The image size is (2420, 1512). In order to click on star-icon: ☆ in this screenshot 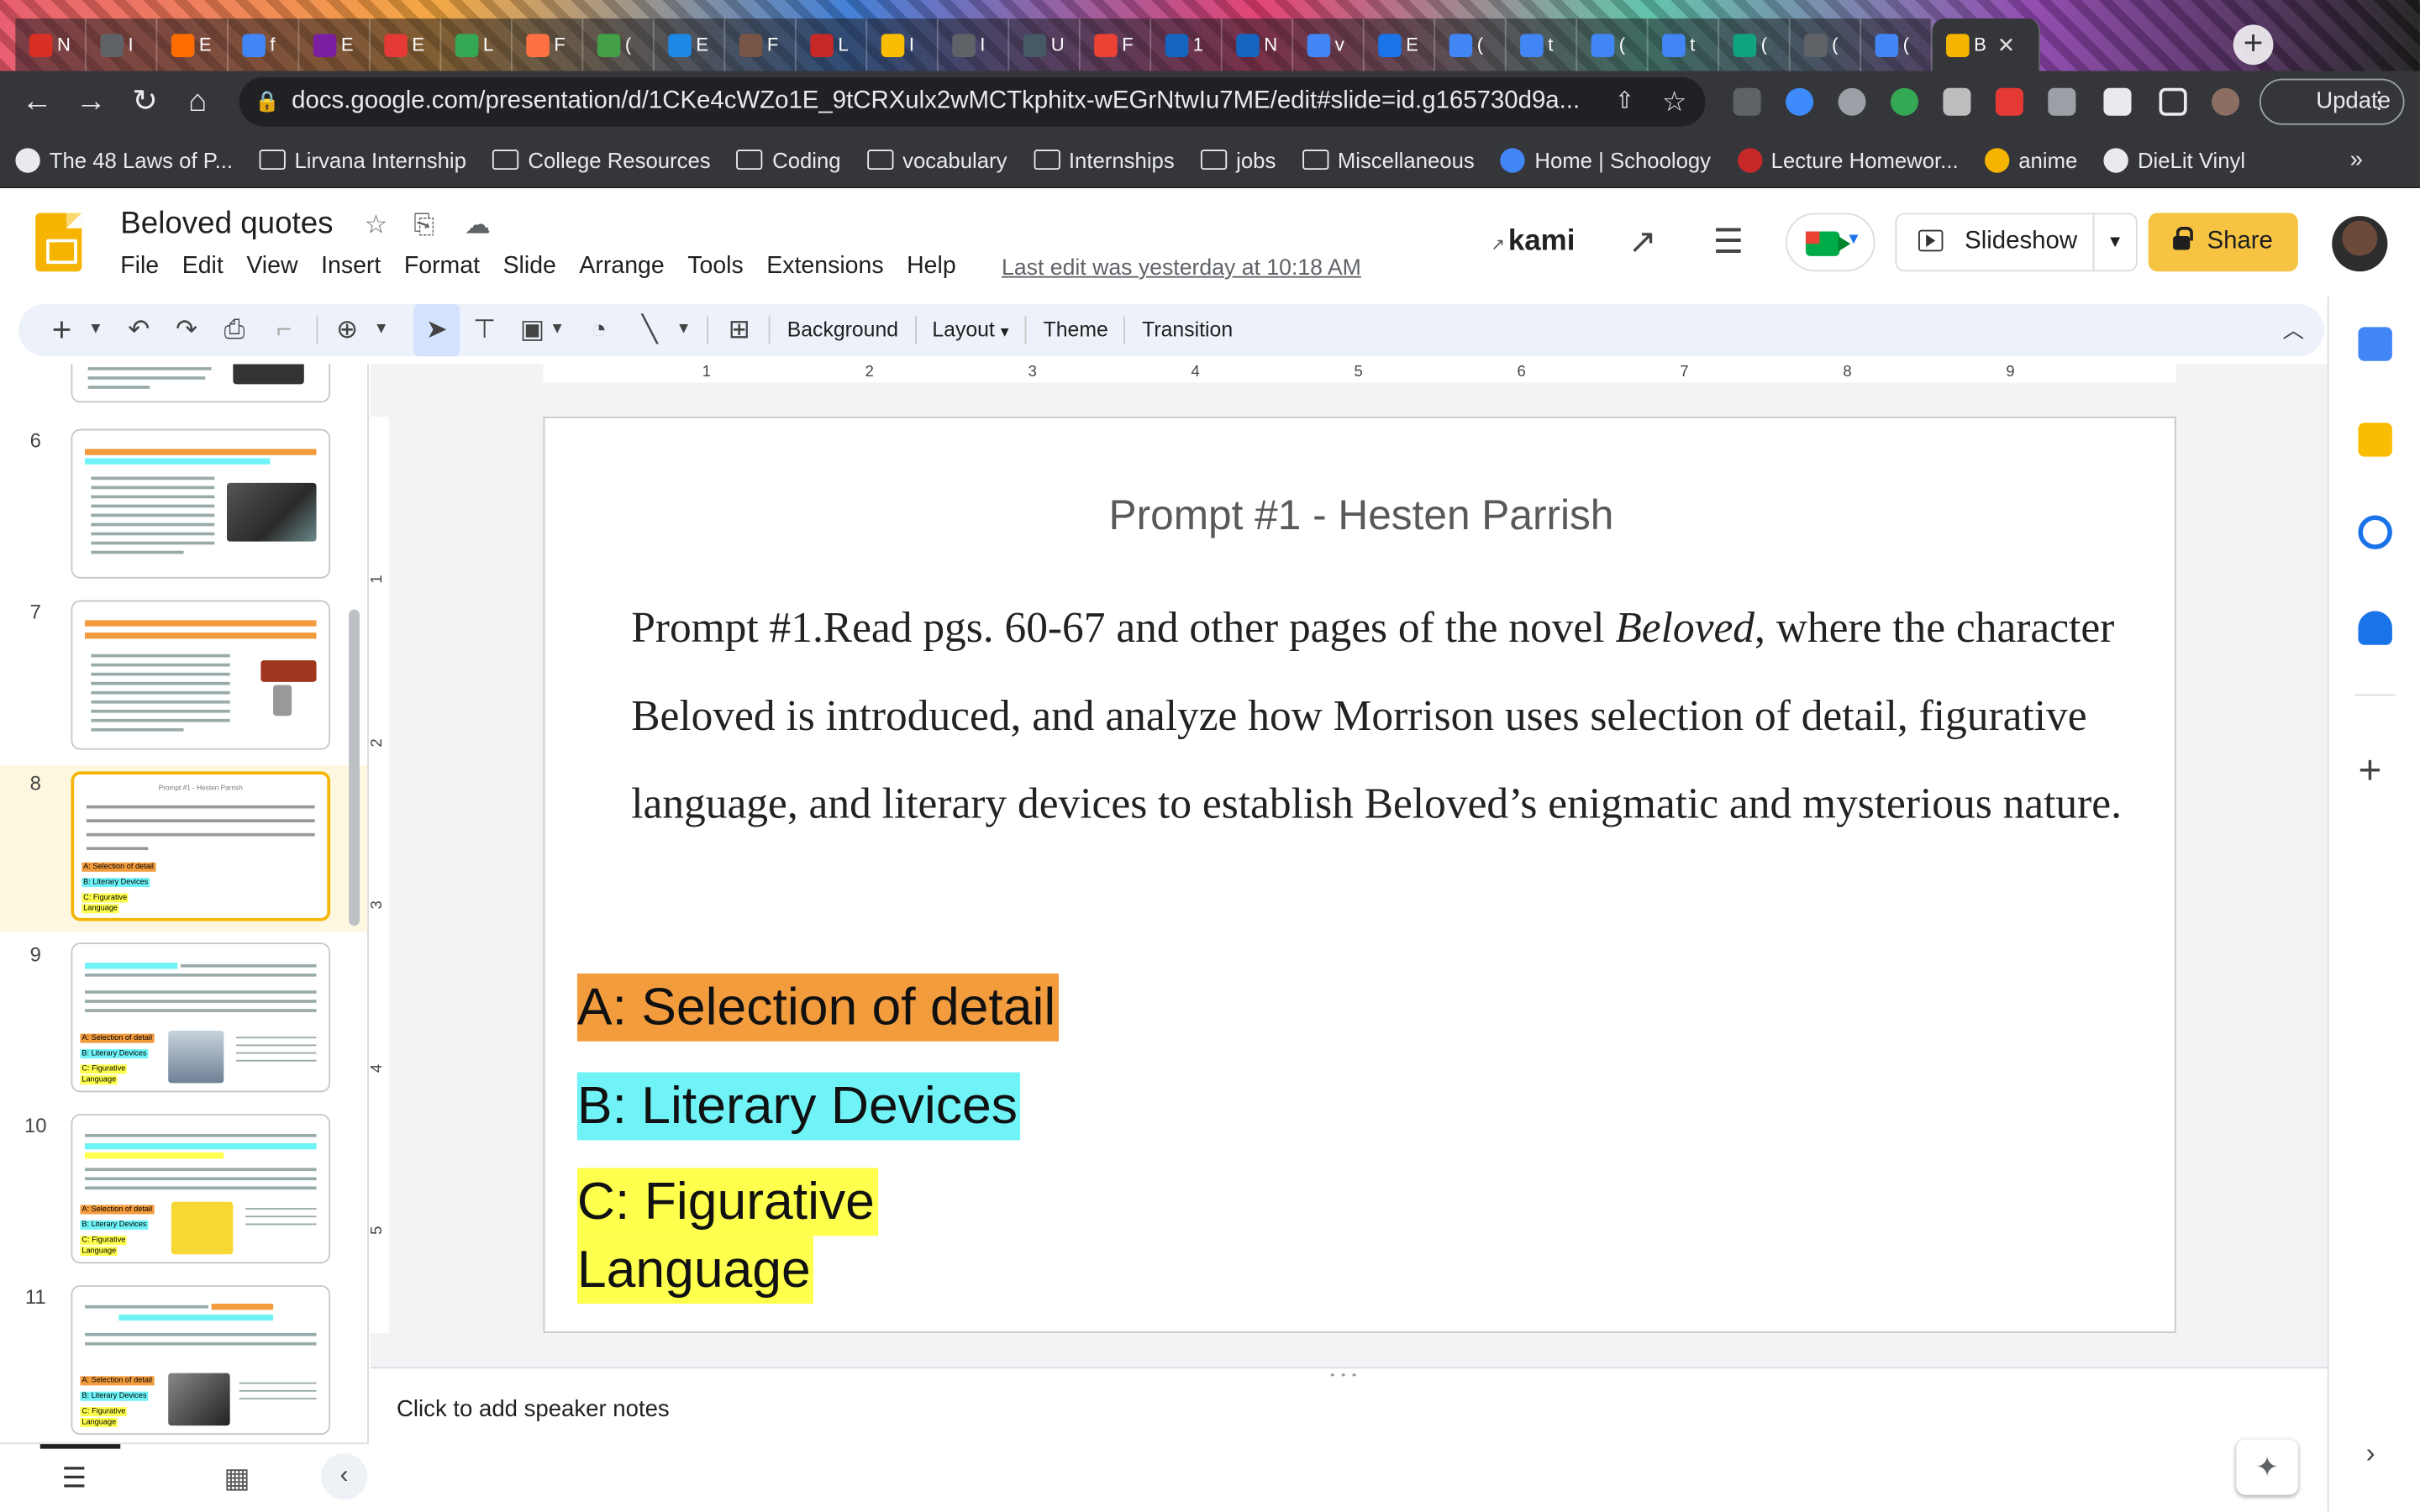, I will do `click(375, 225)`.